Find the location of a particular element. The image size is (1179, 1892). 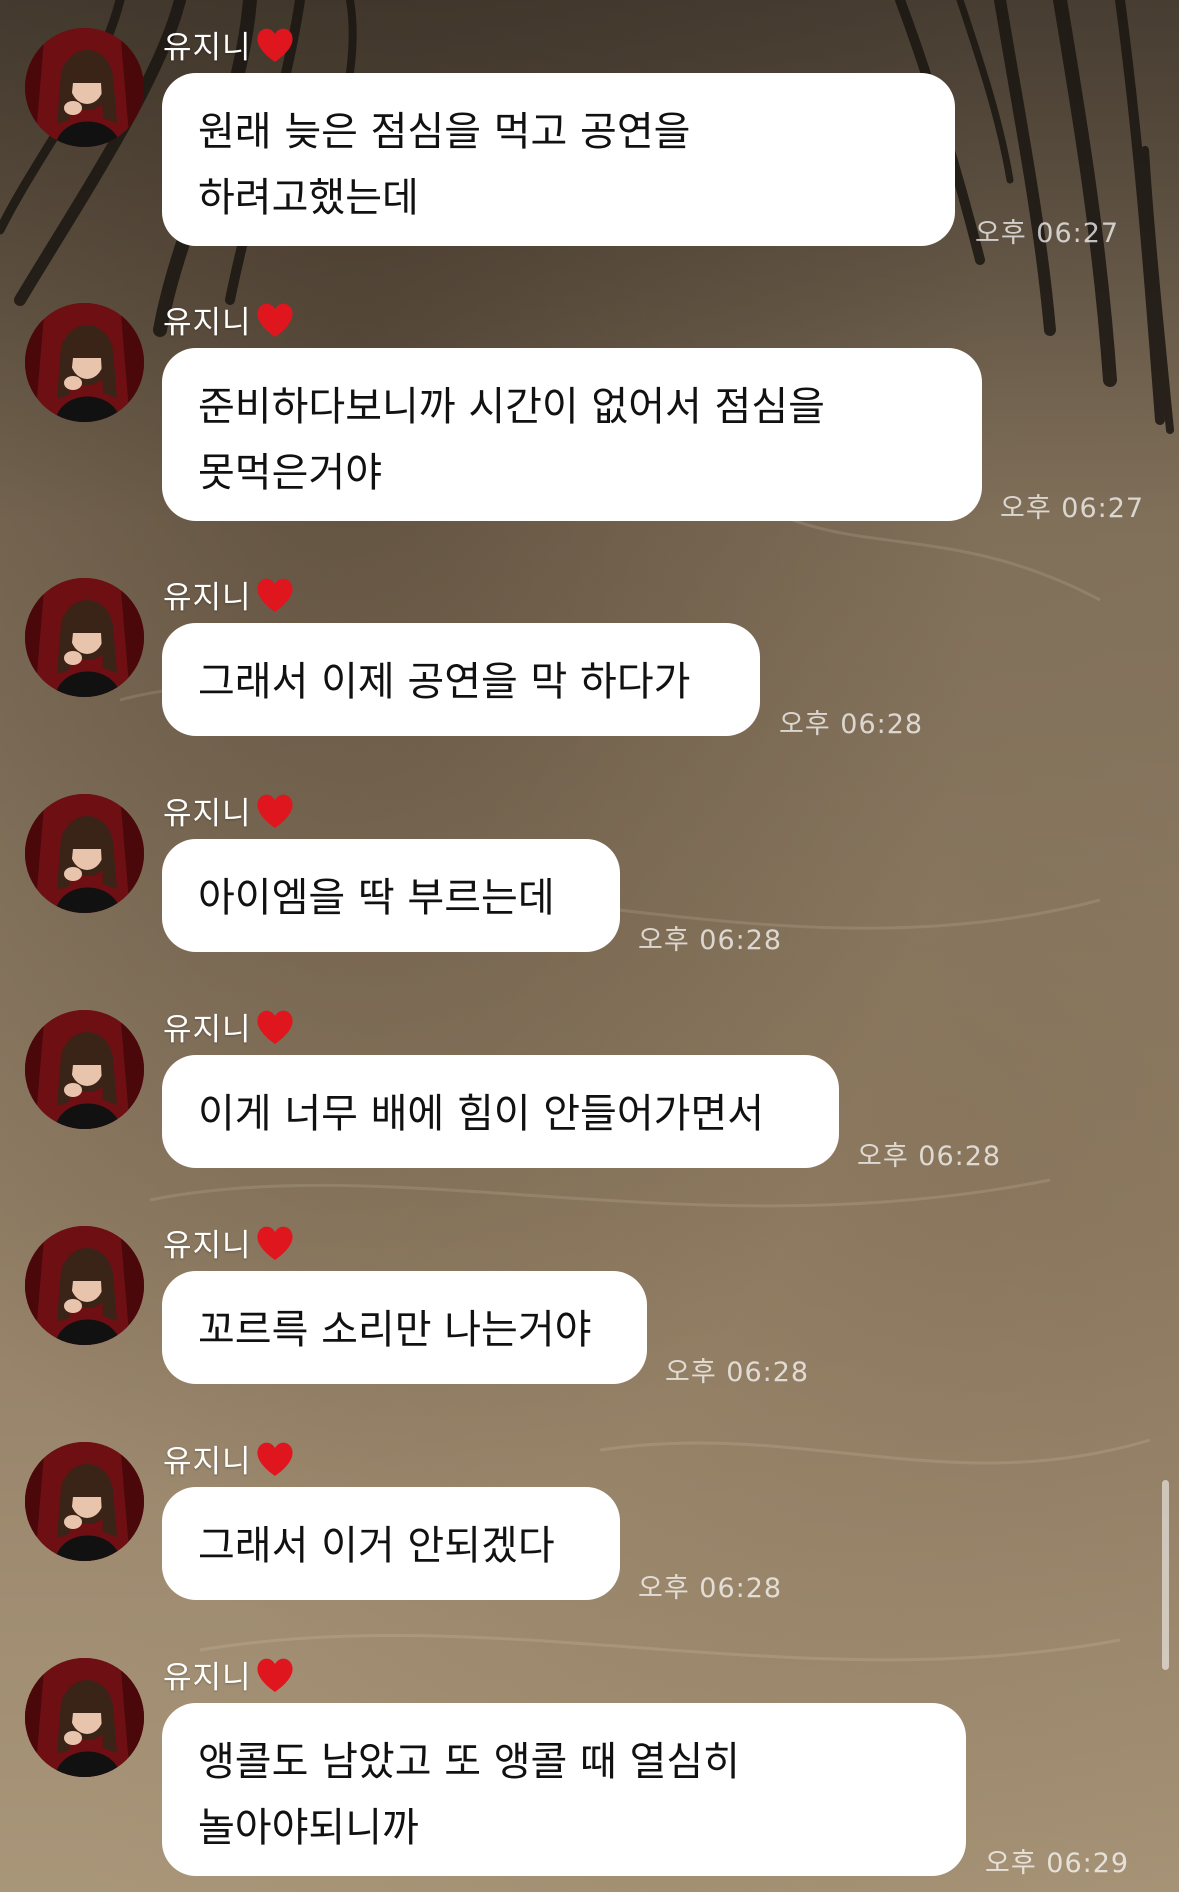

message-text: 이게 너무 배에 힘이 안들어가면서 is located at coordinates (481, 1114).